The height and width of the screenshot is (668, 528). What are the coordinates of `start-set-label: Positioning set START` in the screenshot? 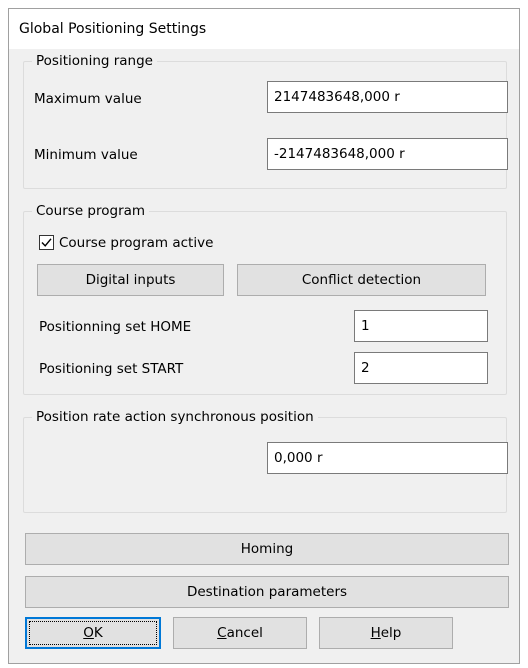 It's located at (111, 369).